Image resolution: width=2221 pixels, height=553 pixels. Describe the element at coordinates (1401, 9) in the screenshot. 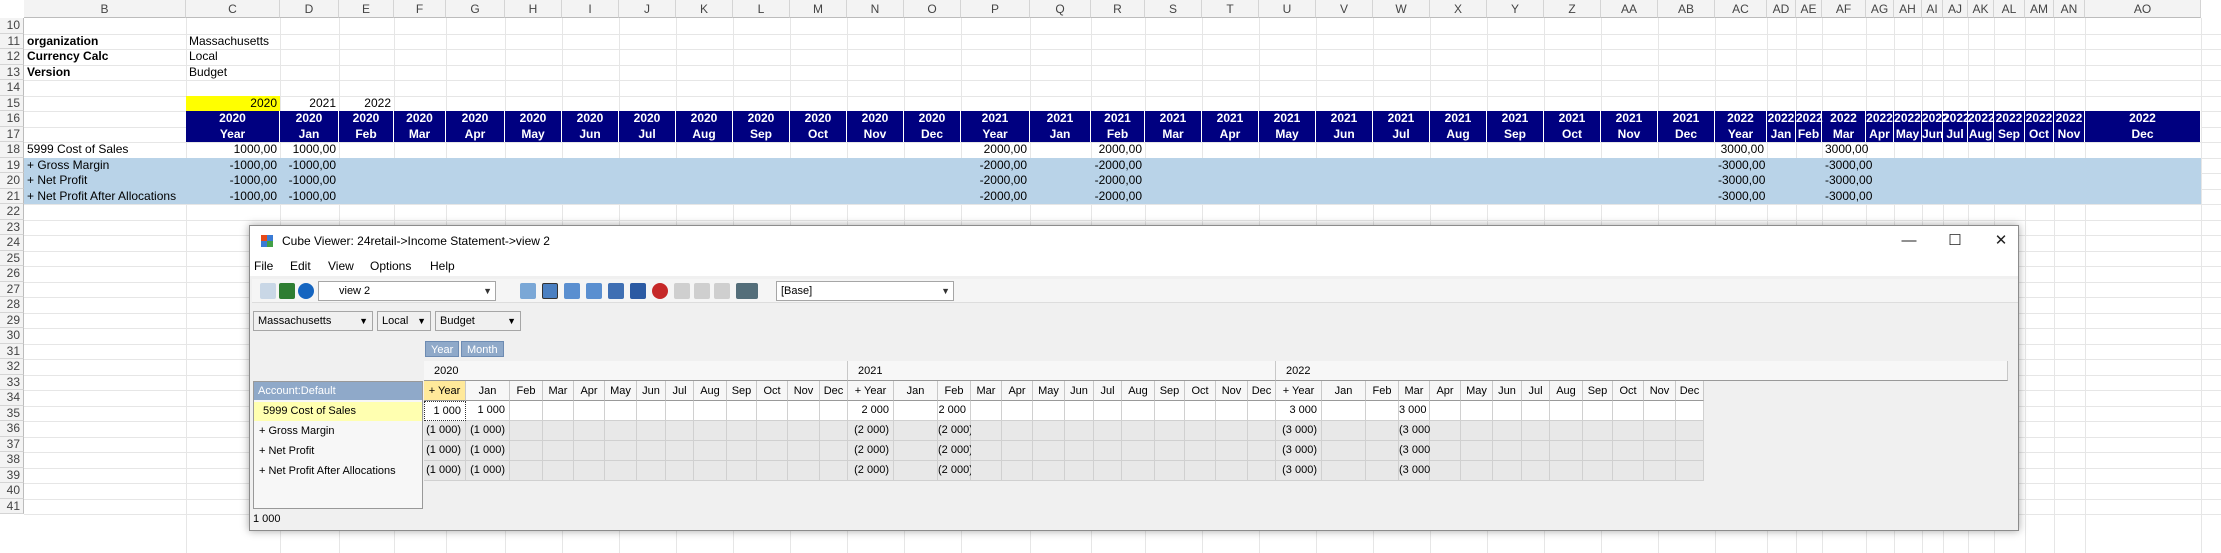

I see `column-header: W` at that location.